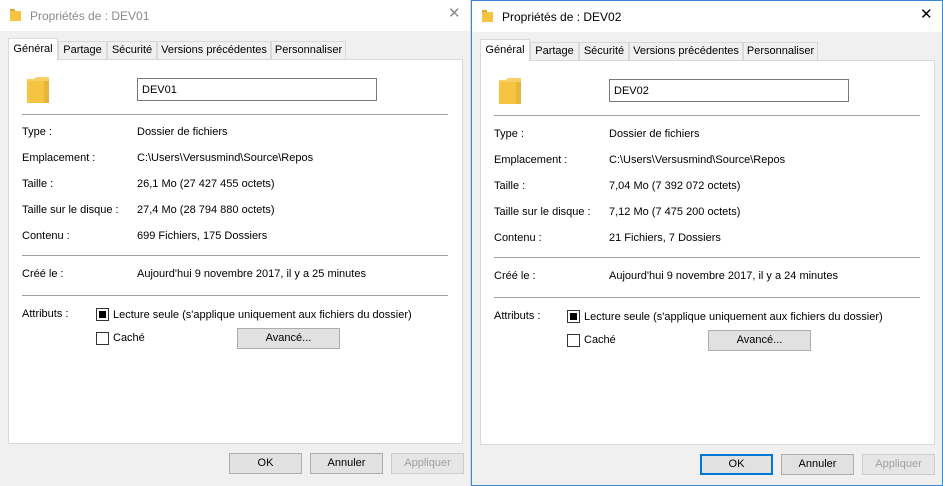  I want to click on contents-value: 21 Fichiers, 7 Dossiers, so click(665, 238).